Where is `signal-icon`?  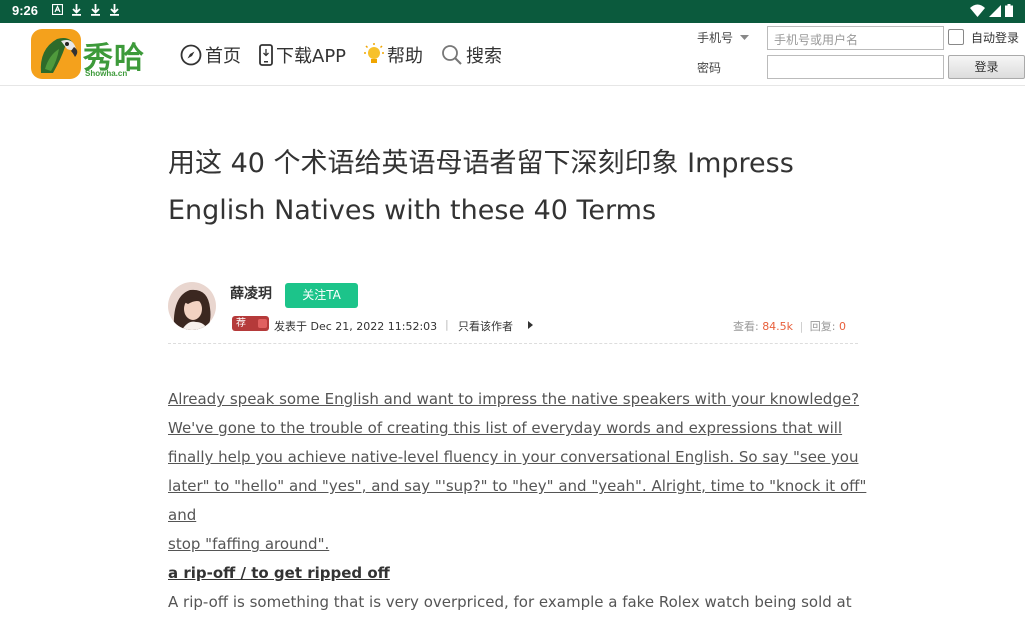
signal-icon is located at coordinates (995, 10).